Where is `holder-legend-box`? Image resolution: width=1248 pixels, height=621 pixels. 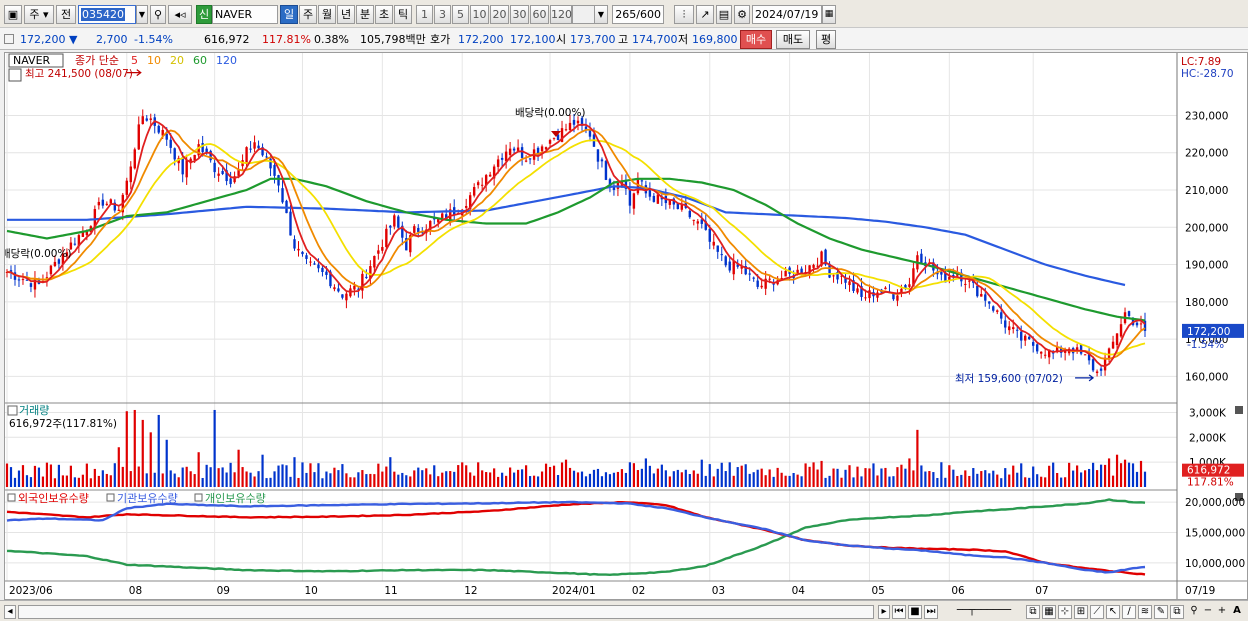
holder-legend-box is located at coordinates (110, 497).